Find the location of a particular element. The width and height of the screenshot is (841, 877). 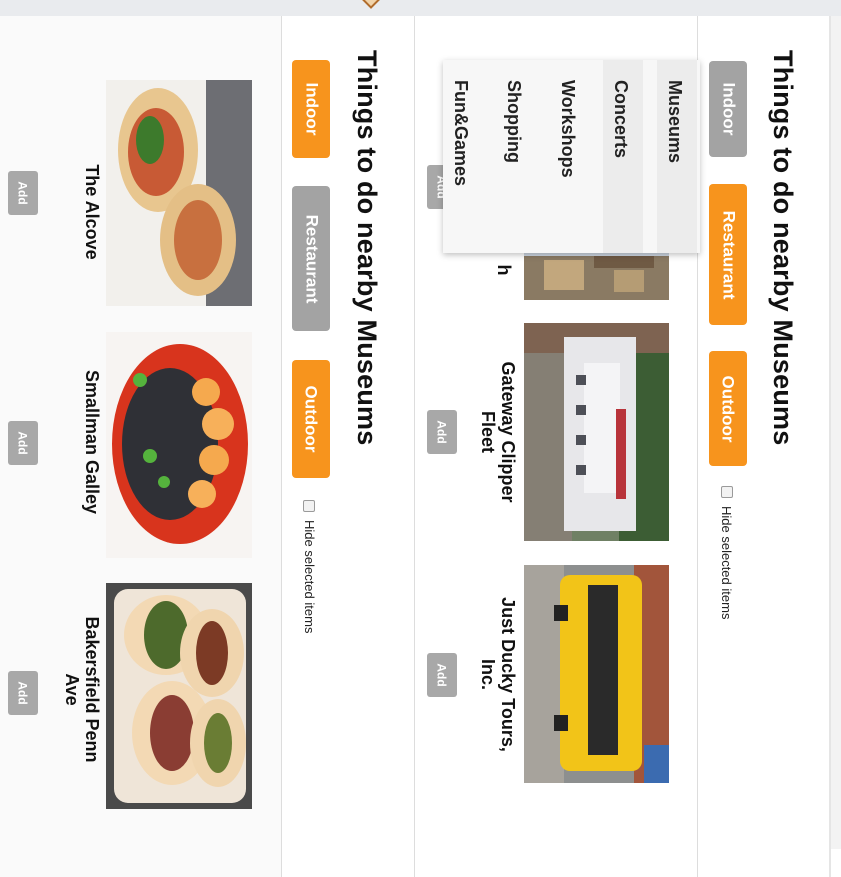

card-photo-smallman-galley is located at coordinates (179, 445).